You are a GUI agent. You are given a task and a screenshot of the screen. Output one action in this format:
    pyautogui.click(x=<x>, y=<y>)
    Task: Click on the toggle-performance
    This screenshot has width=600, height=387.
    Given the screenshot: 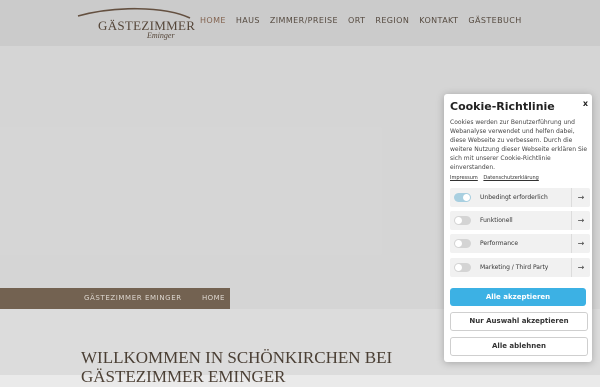 What is the action you would take?
    pyautogui.click(x=462, y=243)
    